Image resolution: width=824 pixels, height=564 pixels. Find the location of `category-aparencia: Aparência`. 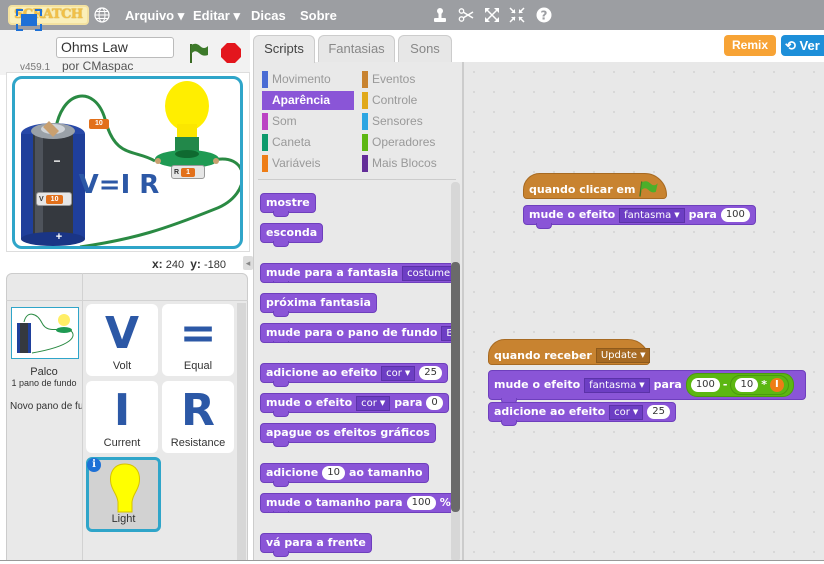

category-aparencia: Aparência is located at coordinates (308, 100).